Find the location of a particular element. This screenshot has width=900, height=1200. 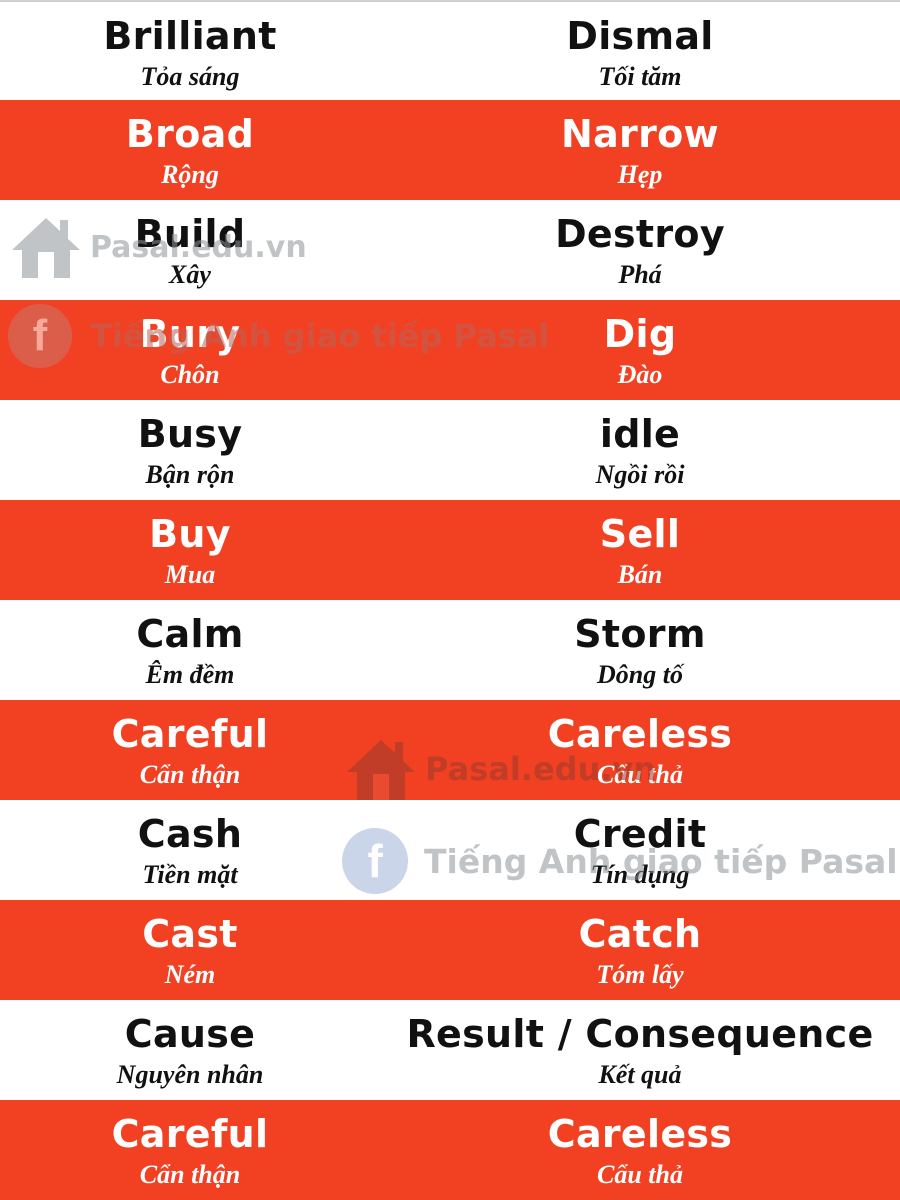

right-cell: Result / Consequence Kết quả is located at coordinates (640, 1050).